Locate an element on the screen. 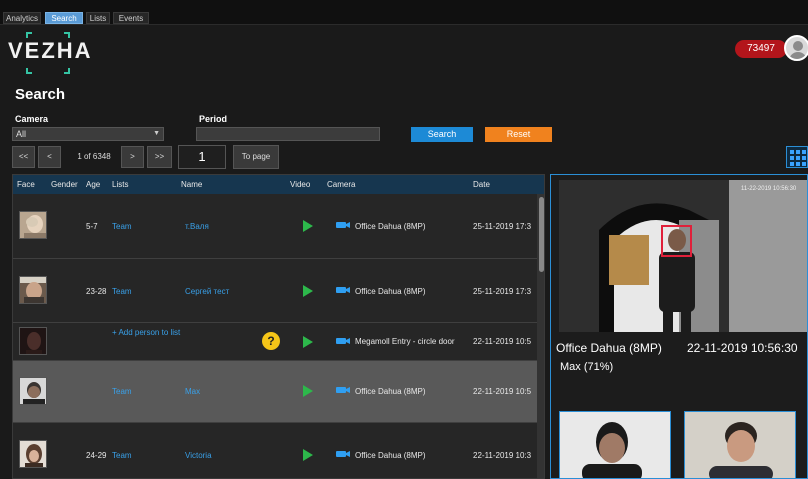 The height and width of the screenshot is (479, 808). tab-analytics: Analytics is located at coordinates (22, 18).